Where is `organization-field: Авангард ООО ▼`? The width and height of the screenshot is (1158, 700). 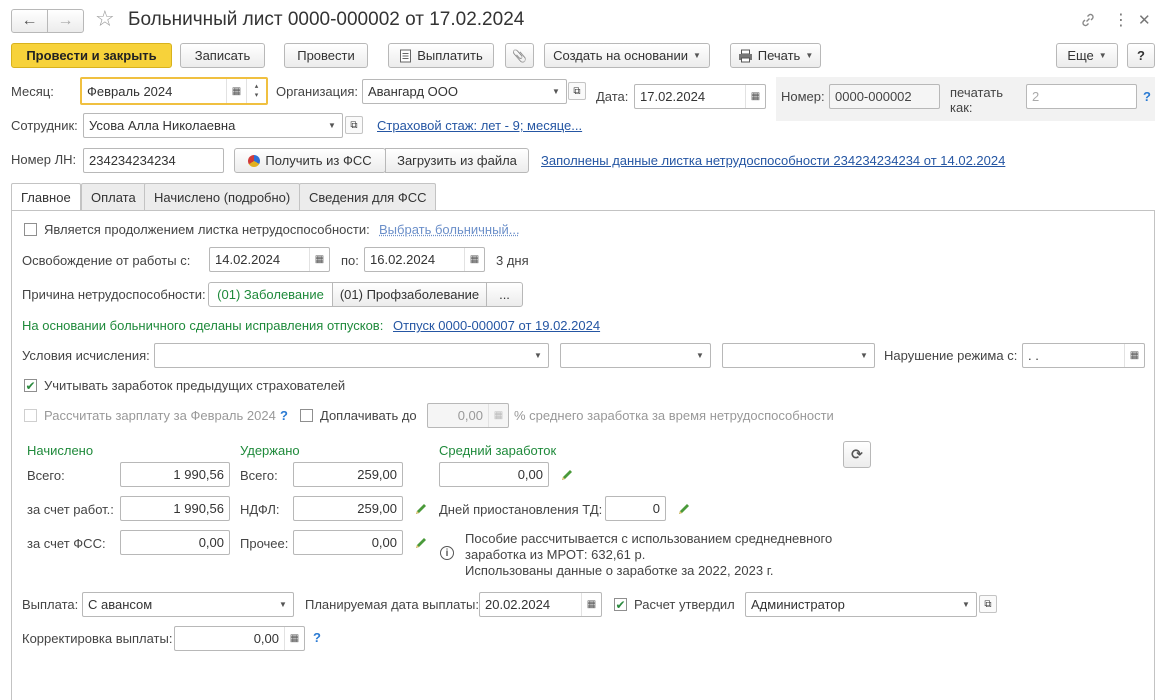 organization-field: Авангард ООО ▼ is located at coordinates (464, 91).